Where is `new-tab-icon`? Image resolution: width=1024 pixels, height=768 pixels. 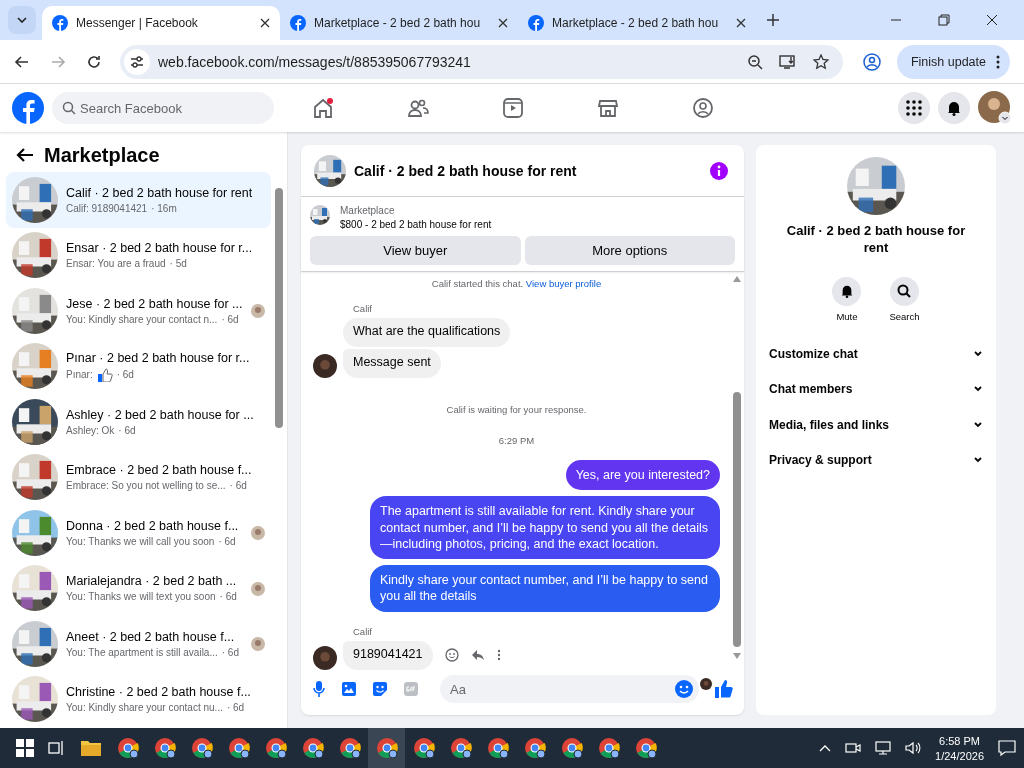
new-tab-icon is located at coordinates (773, 20).